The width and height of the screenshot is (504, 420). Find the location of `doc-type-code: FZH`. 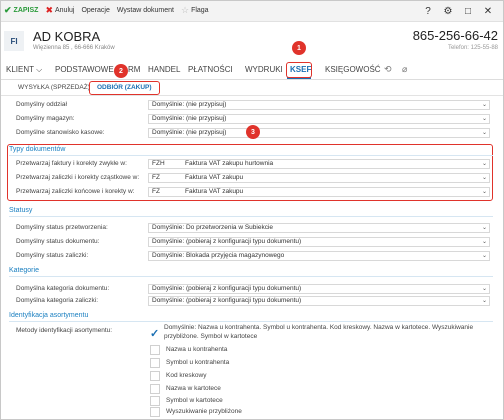

doc-type-code: FZH is located at coordinates (158, 163).